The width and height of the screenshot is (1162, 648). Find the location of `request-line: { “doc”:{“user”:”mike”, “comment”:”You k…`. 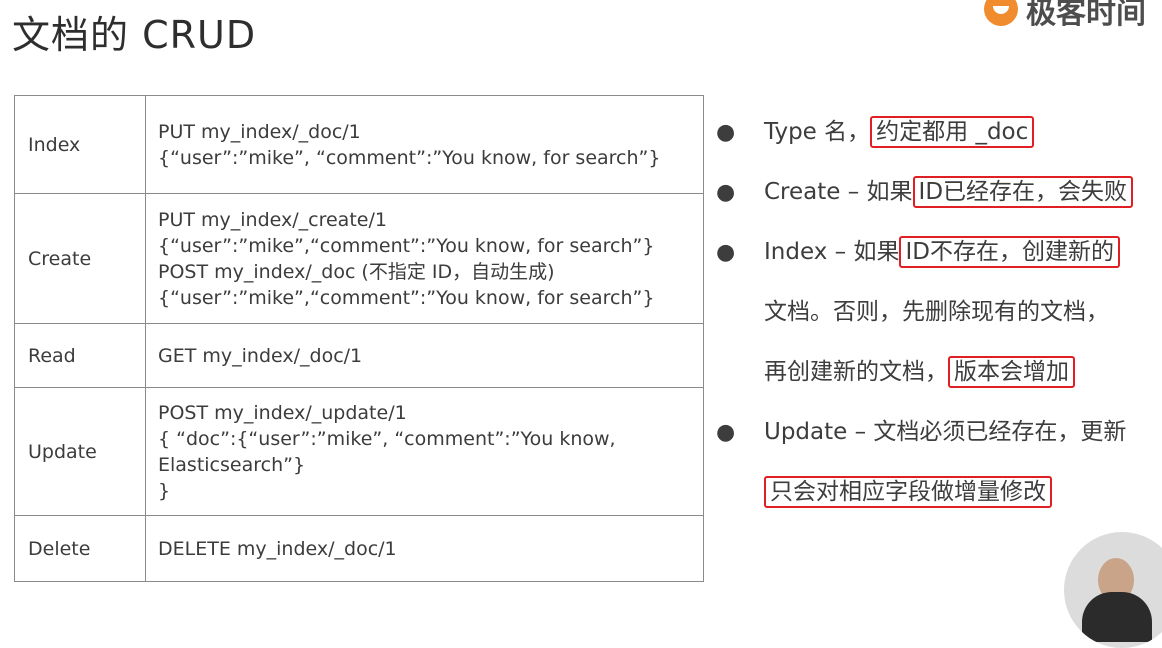

request-line: { “doc”:{“user”:”mike”, “comment”:”You k… is located at coordinates (387, 438).